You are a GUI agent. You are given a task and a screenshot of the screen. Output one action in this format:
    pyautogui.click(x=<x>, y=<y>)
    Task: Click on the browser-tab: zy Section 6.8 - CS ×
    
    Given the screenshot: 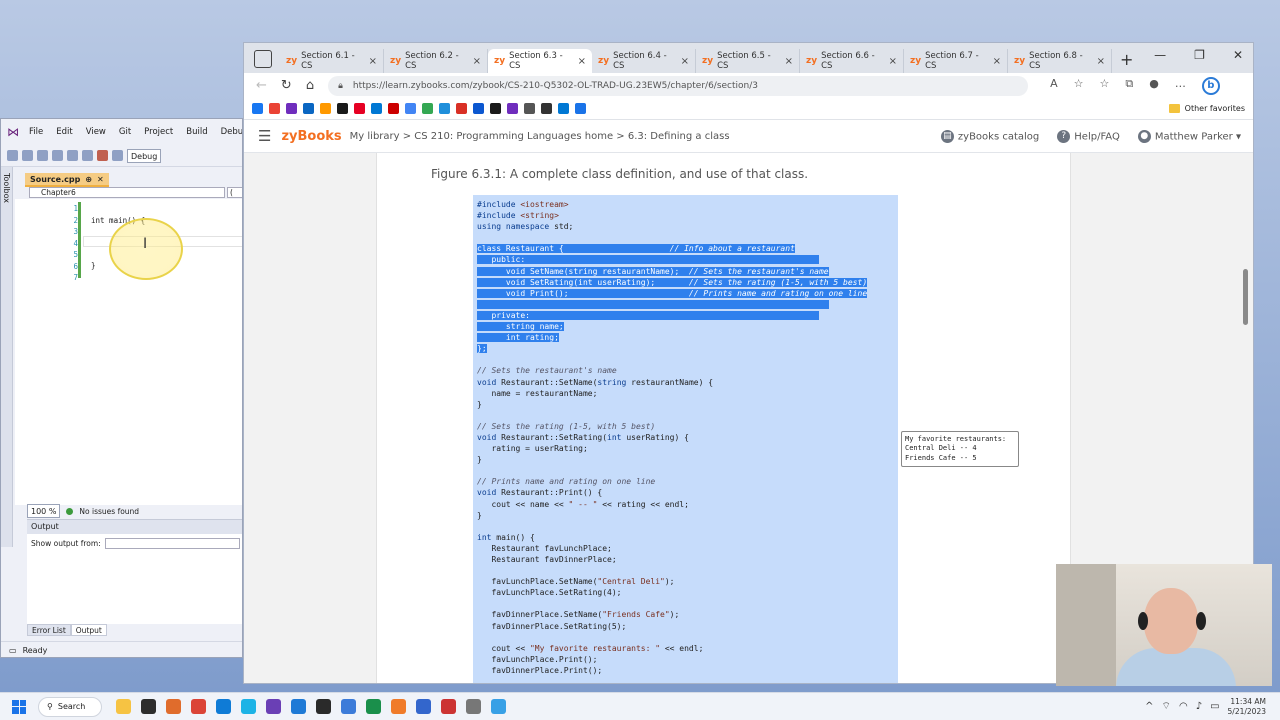 What is the action you would take?
    pyautogui.click(x=1060, y=61)
    